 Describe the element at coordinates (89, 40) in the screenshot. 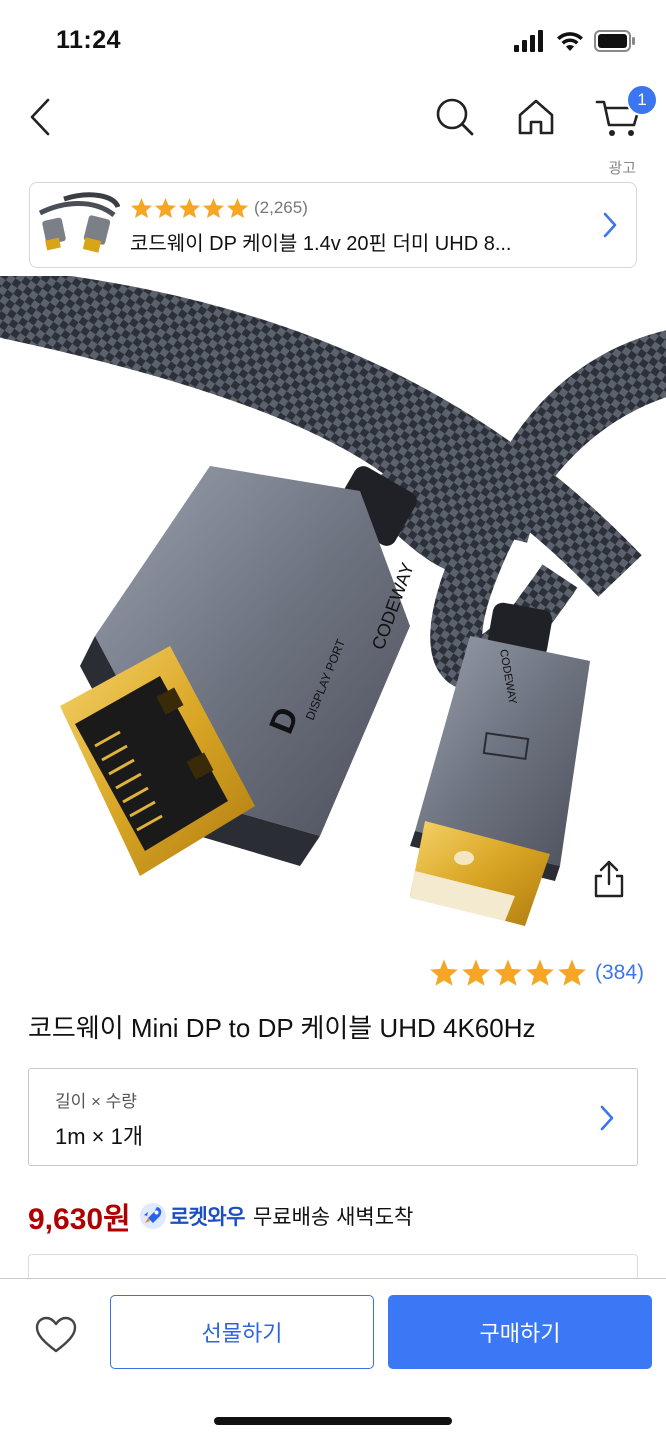

I see `status-time: 11:24` at that location.